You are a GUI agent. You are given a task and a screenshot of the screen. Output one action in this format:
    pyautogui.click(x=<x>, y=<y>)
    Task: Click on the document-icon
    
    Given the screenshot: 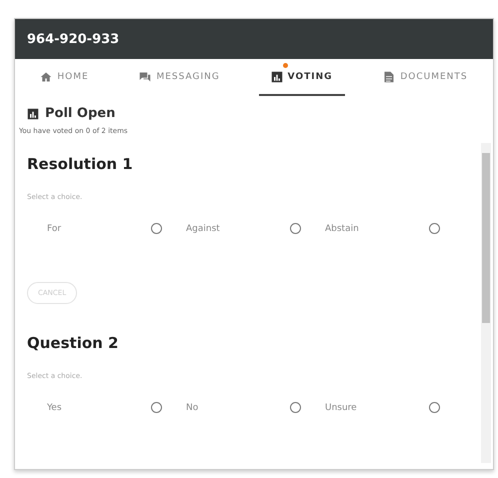 What is the action you would take?
    pyautogui.click(x=389, y=76)
    